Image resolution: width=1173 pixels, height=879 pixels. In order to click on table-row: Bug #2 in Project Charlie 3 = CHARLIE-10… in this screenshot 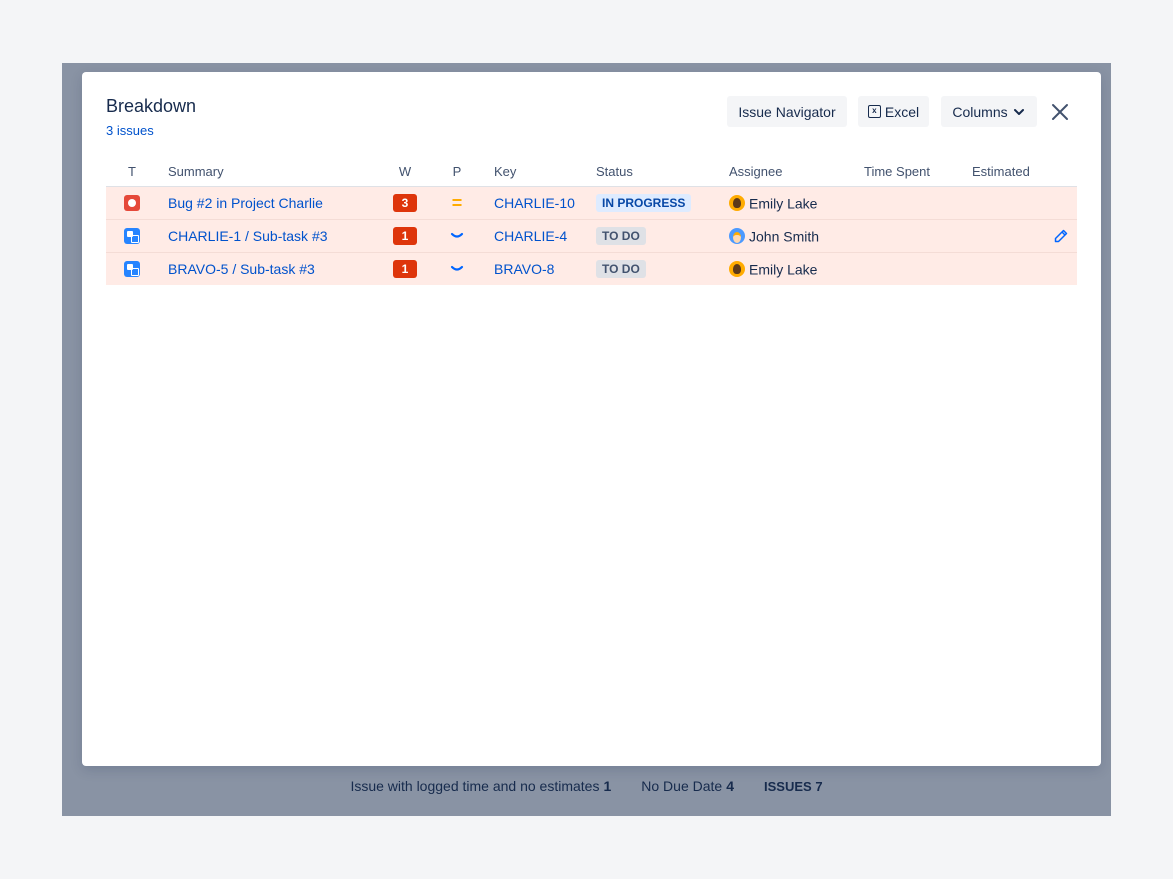, I will do `click(591, 203)`.